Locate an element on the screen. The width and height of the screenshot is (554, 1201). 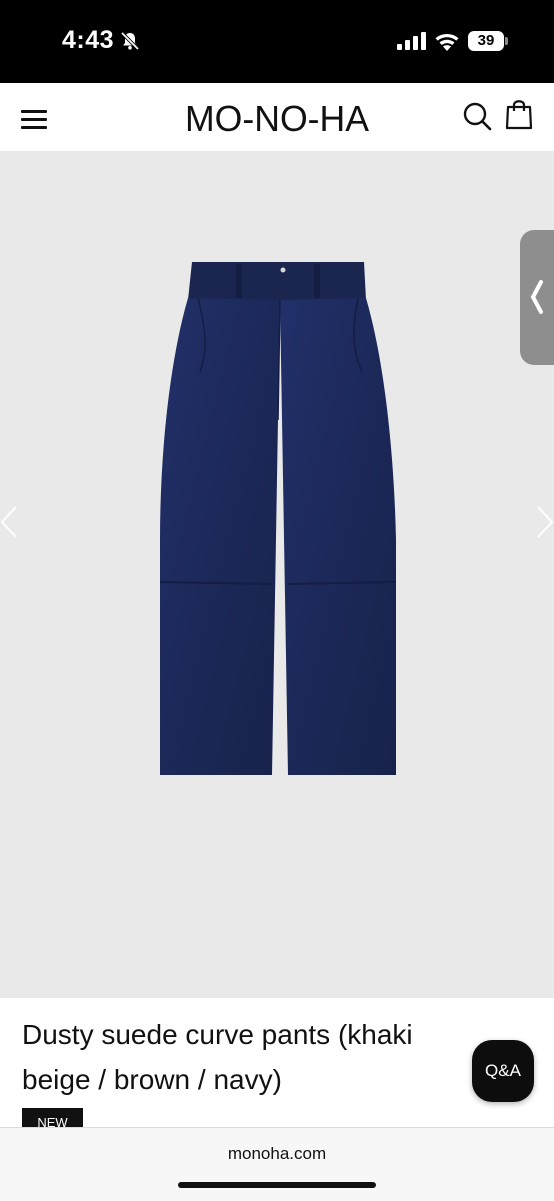
status-time: 4:43 is located at coordinates (88, 40).